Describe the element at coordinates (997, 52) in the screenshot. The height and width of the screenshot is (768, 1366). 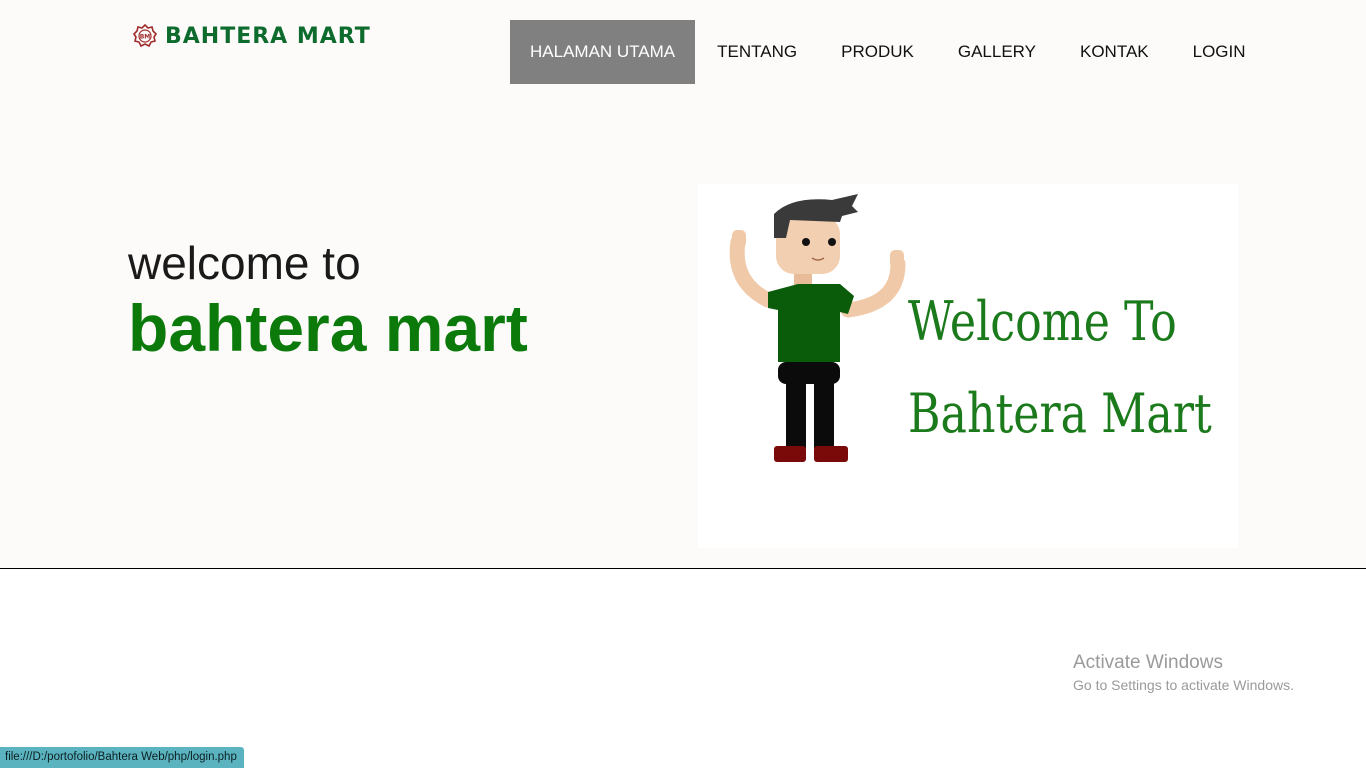
I see `nav-item-gallery: GALLERY` at that location.